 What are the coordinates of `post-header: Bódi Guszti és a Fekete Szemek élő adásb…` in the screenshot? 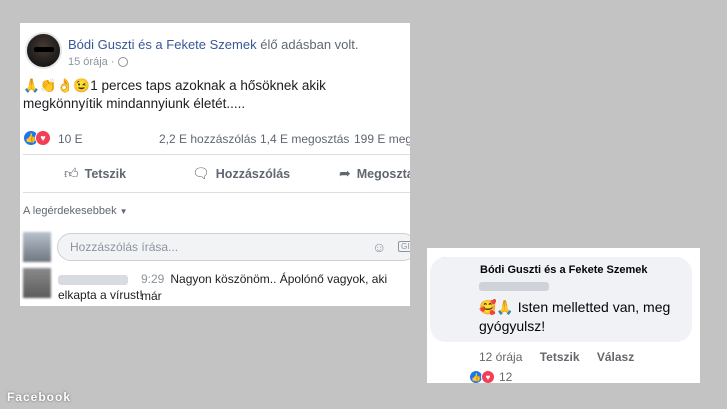 It's located at (213, 44).